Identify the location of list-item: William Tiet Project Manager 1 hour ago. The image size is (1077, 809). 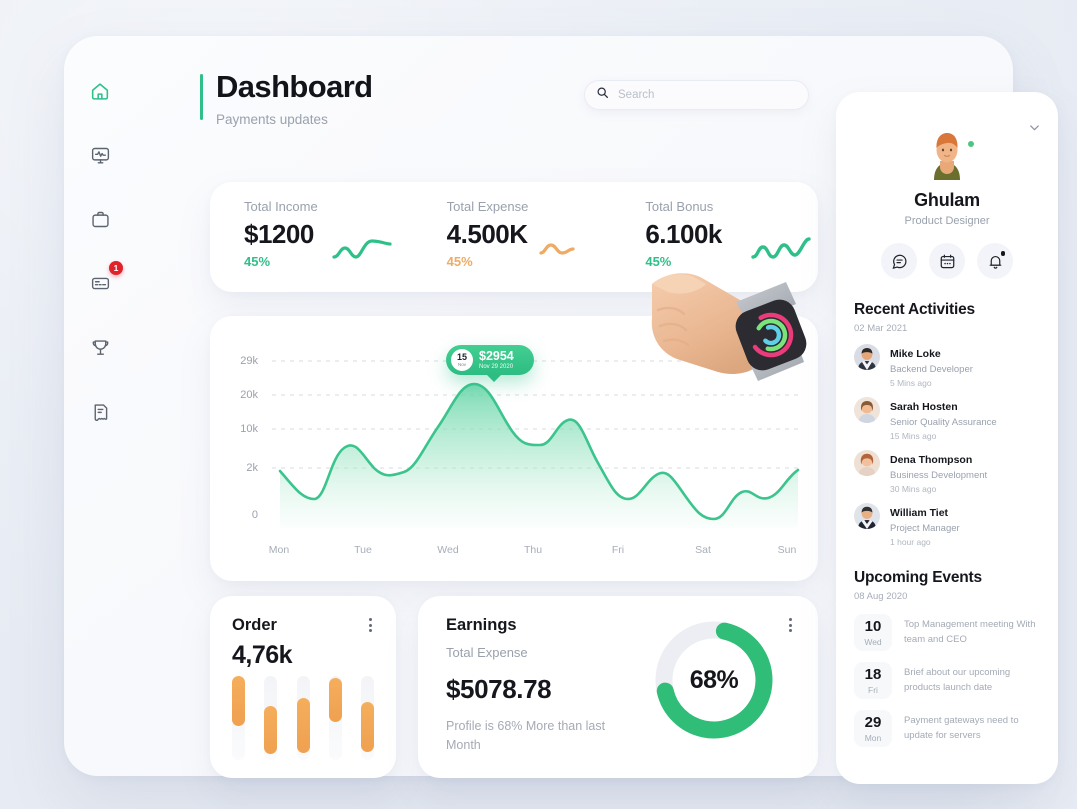
(947, 525).